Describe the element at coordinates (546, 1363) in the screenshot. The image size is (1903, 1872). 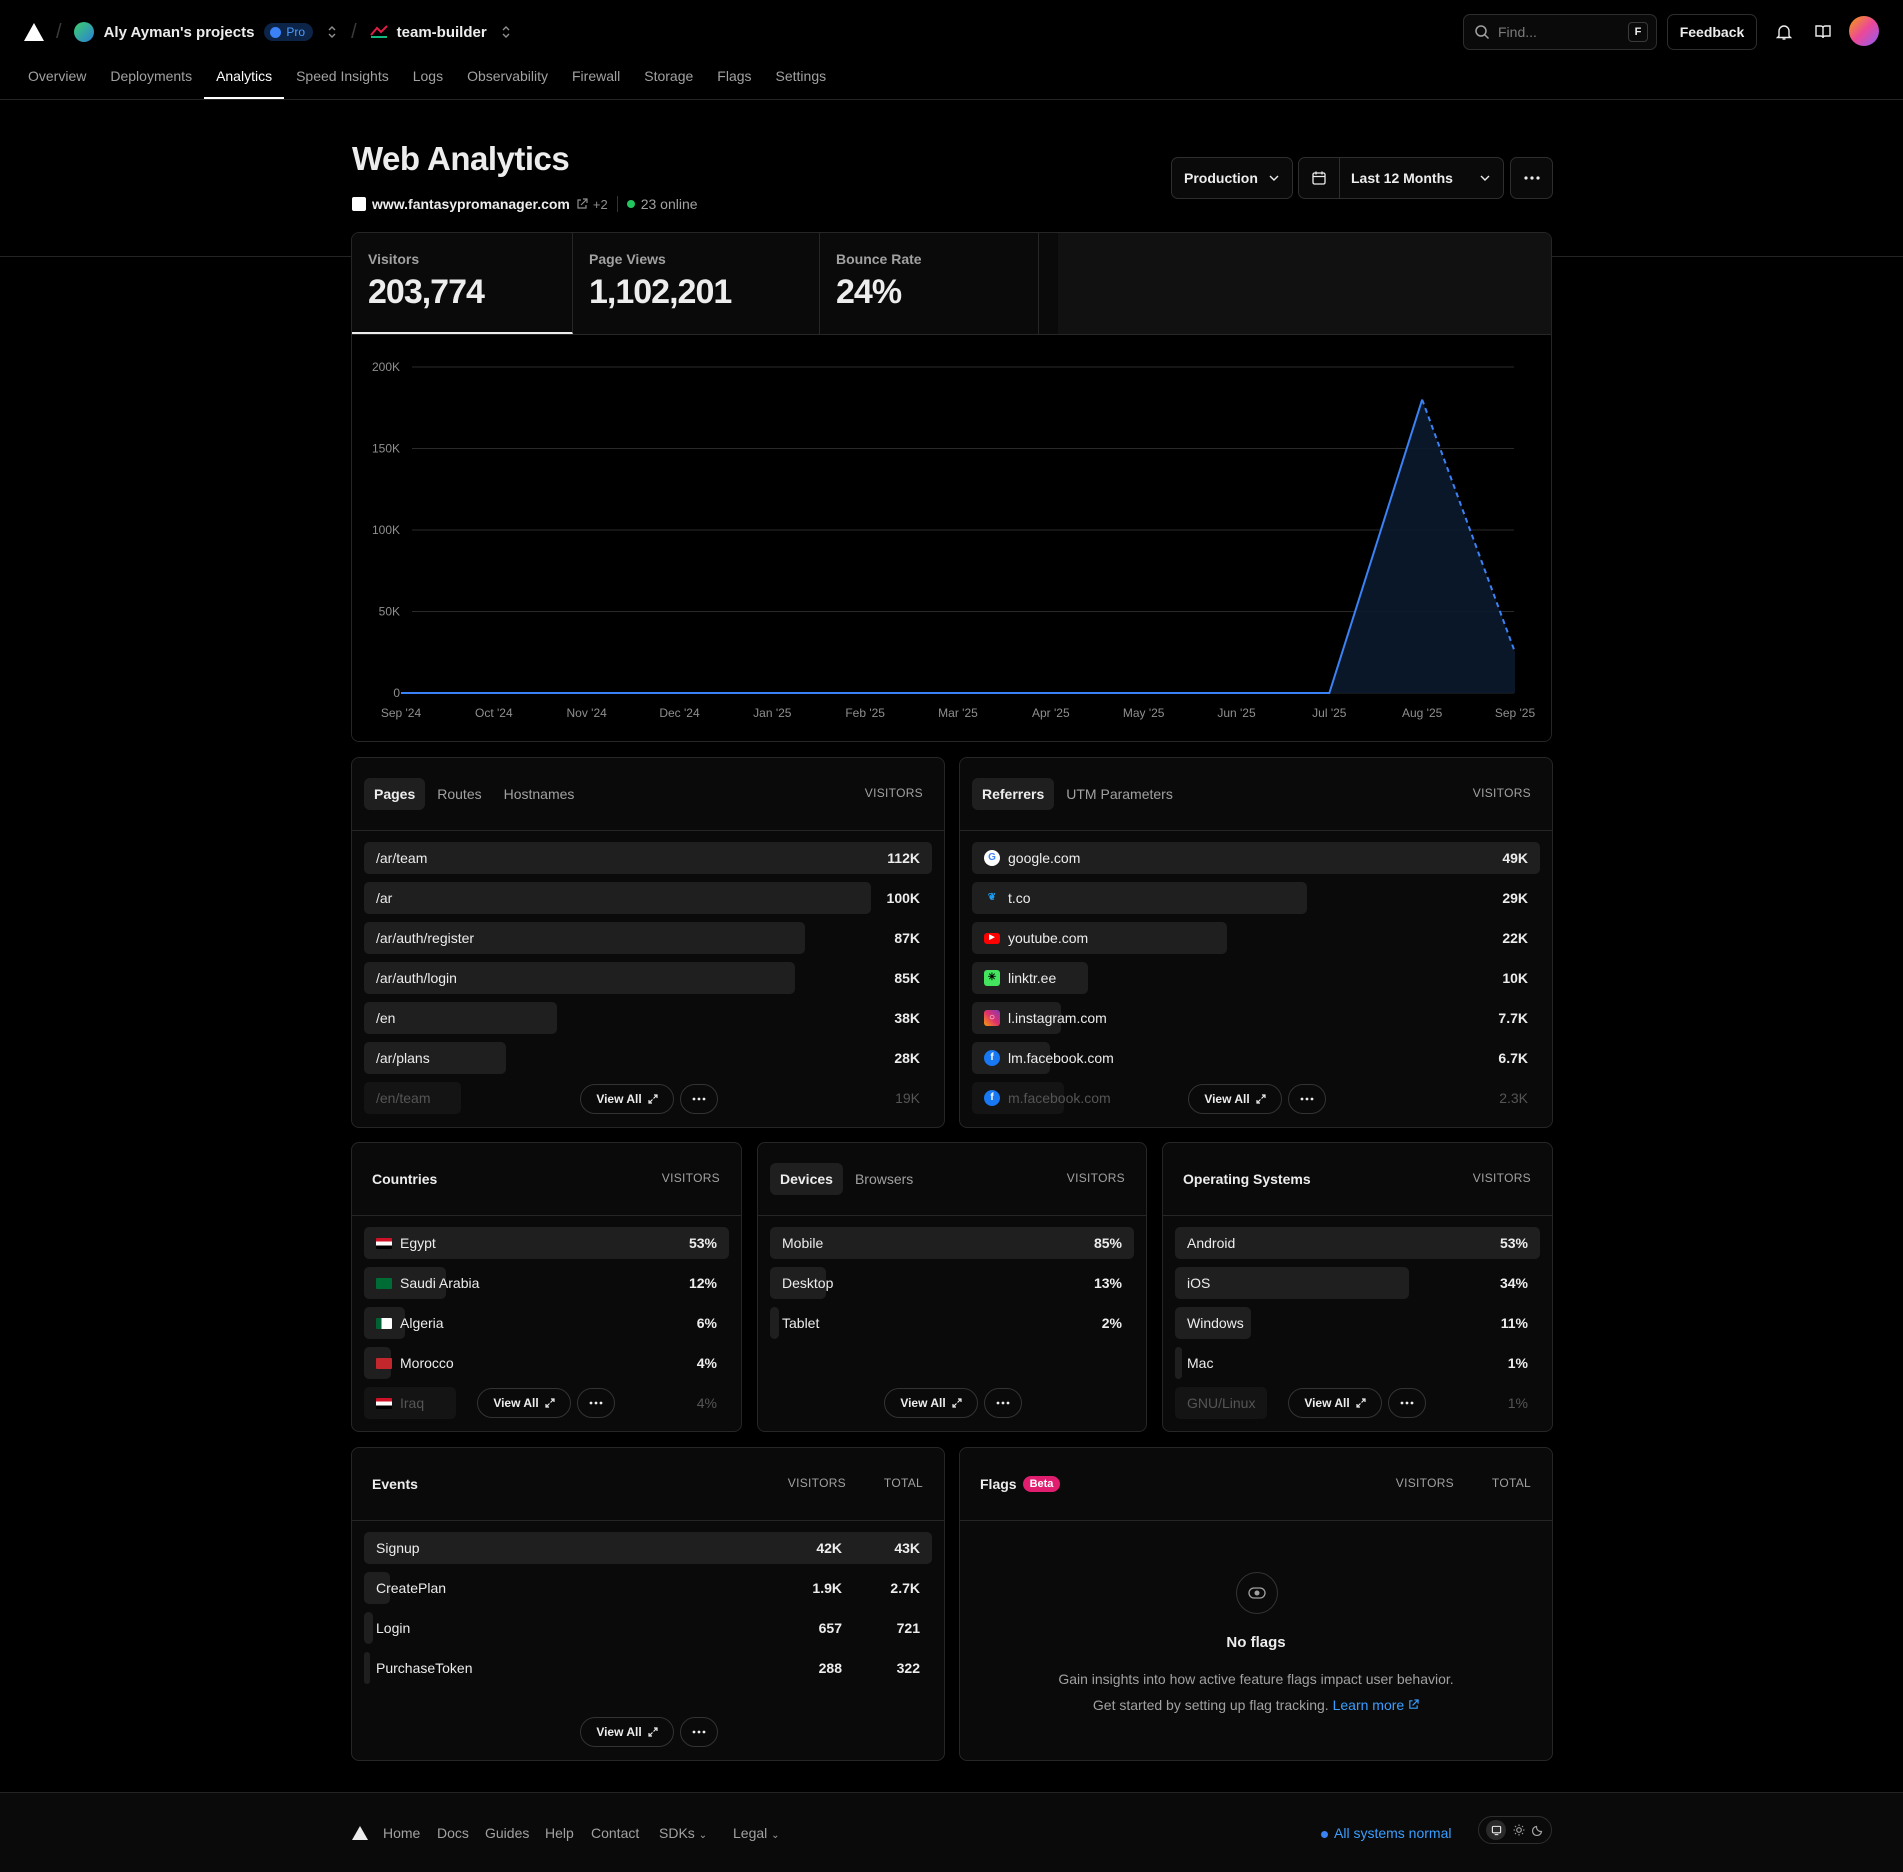
I see `list-item: Morocco 4%` at that location.